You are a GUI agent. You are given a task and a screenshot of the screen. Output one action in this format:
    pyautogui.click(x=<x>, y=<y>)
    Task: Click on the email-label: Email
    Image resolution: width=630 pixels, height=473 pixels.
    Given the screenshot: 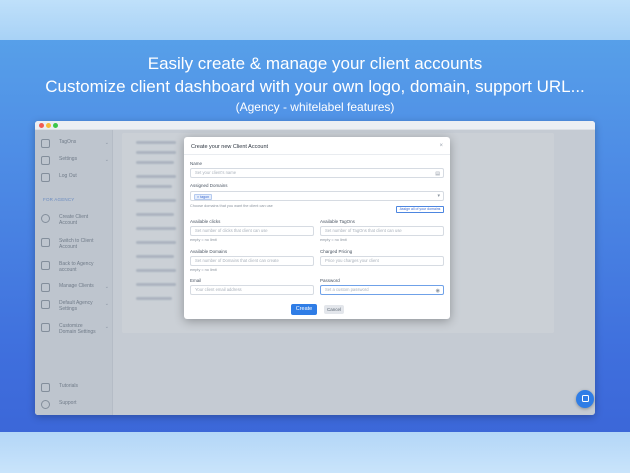 What is the action you would take?
    pyautogui.click(x=196, y=280)
    